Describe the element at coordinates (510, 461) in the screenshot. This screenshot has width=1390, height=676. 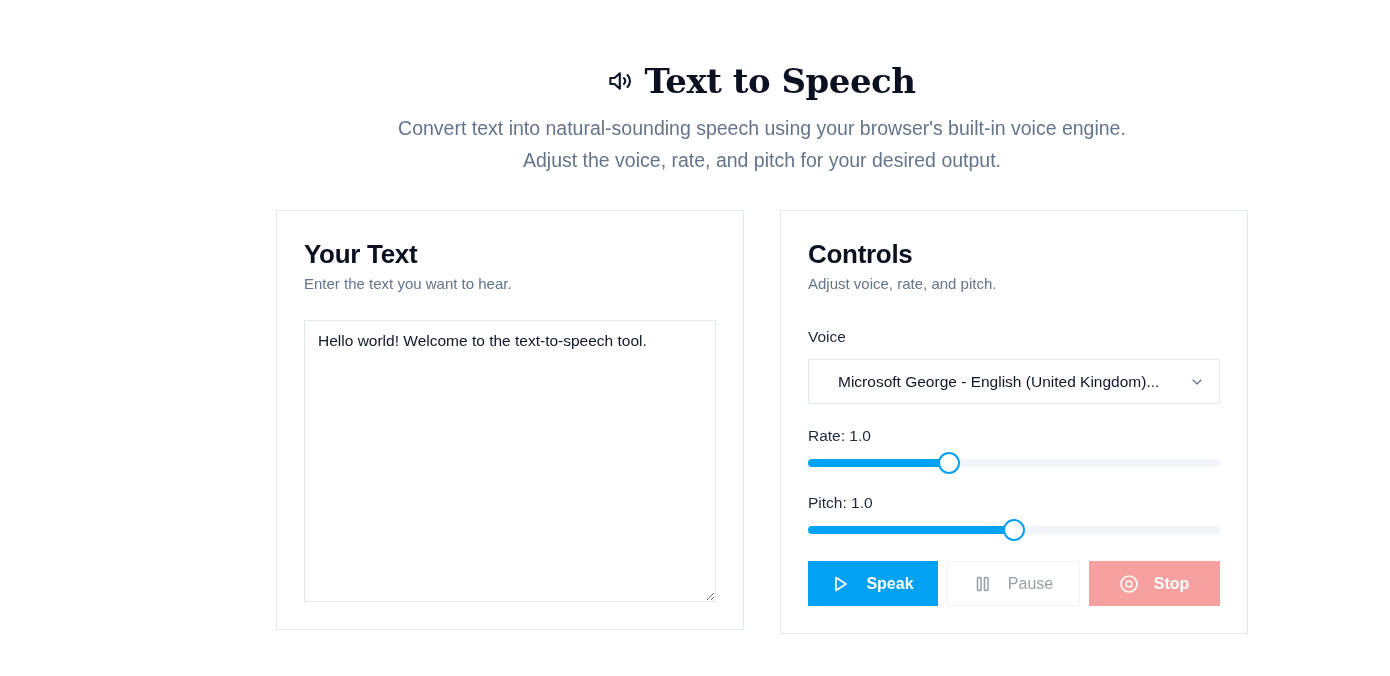
I see `text-input-field: Hello world! Welcome to the text-to-speech tool.` at that location.